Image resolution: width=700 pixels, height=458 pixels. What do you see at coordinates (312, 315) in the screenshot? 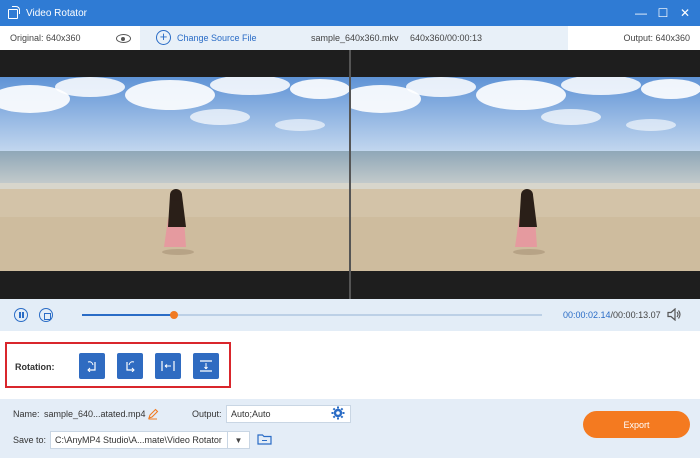
I see `seek-bar` at bounding box center [312, 315].